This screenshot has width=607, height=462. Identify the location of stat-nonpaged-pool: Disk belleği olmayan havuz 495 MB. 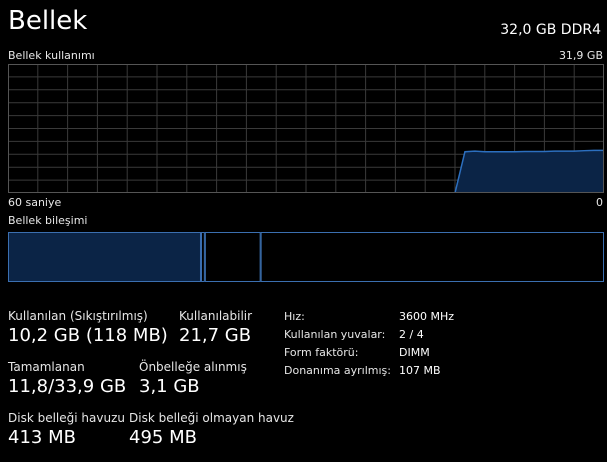
(211, 429).